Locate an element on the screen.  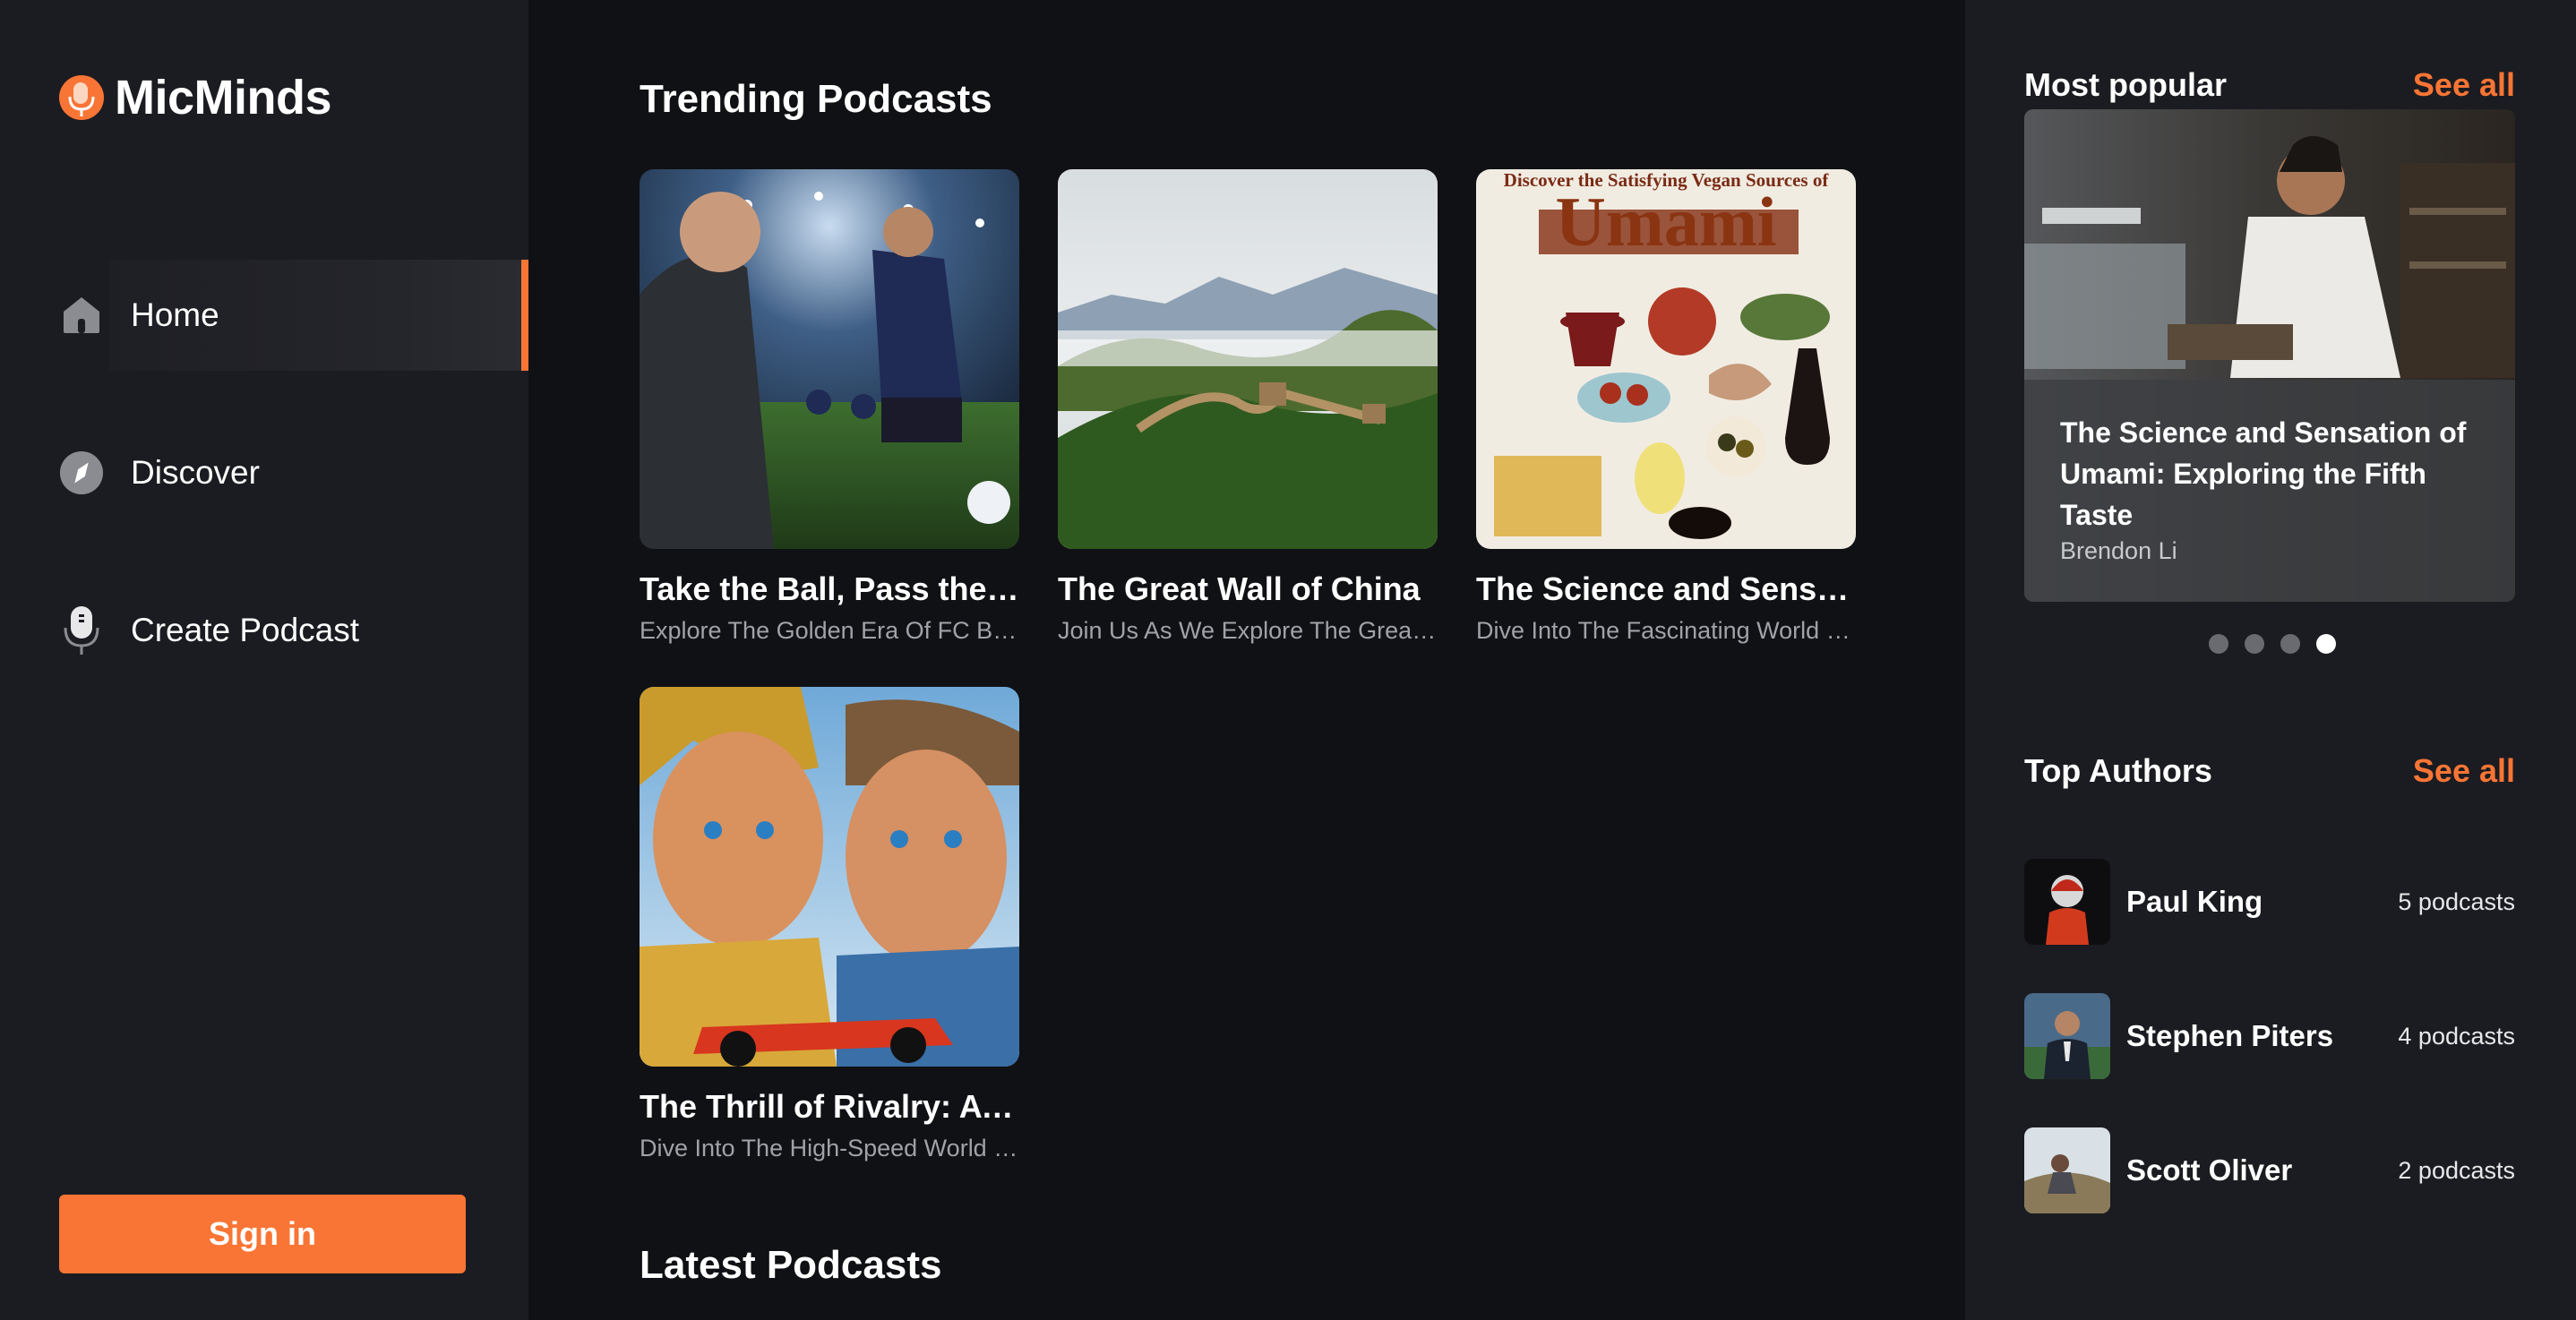
podcast-description: Dive Into The Fascinating World of Umami is located at coordinates (1666, 631).